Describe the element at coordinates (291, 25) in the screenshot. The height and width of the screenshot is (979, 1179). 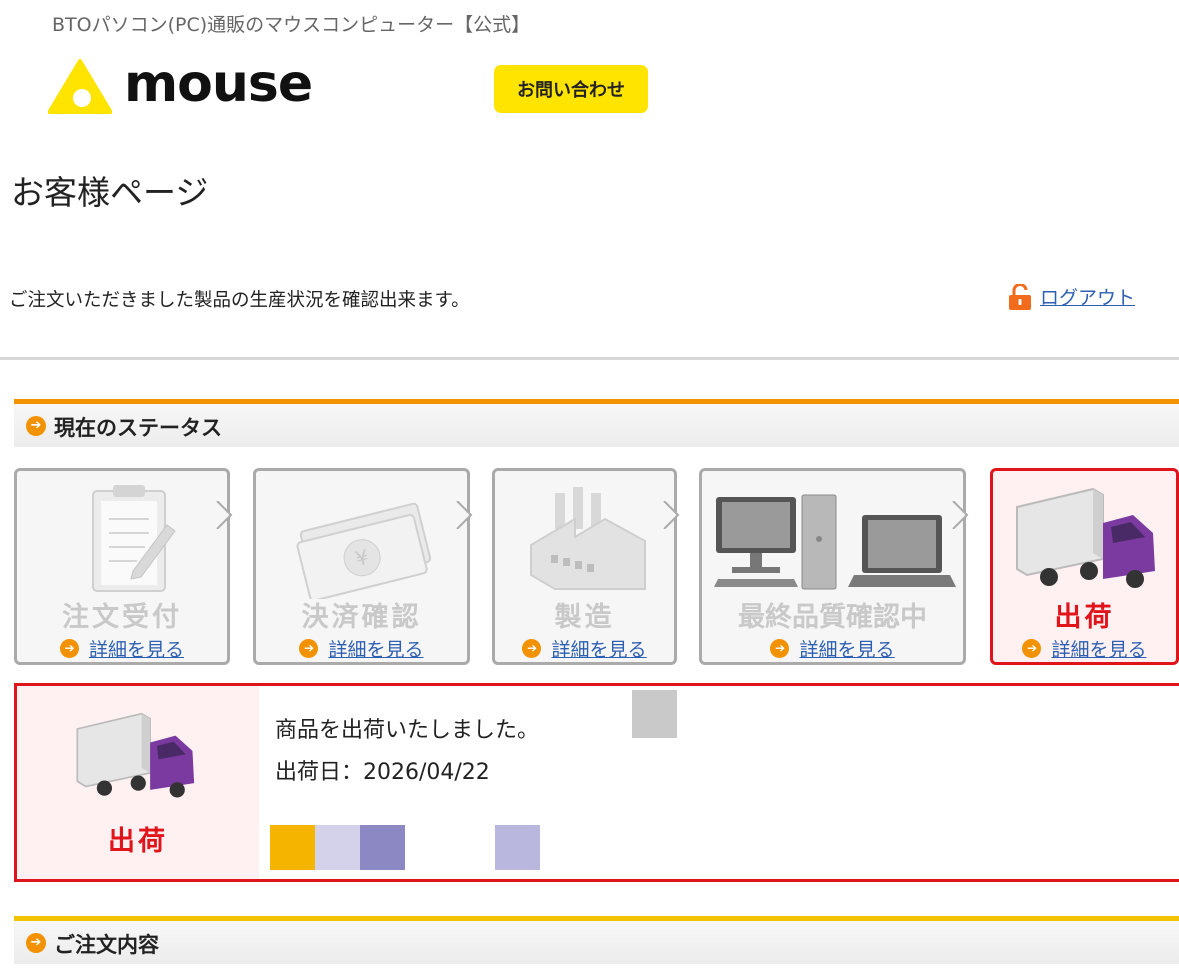
I see `site-tagline: BTOパソコン(PC)通販のマウスコンピューター【公式】` at that location.